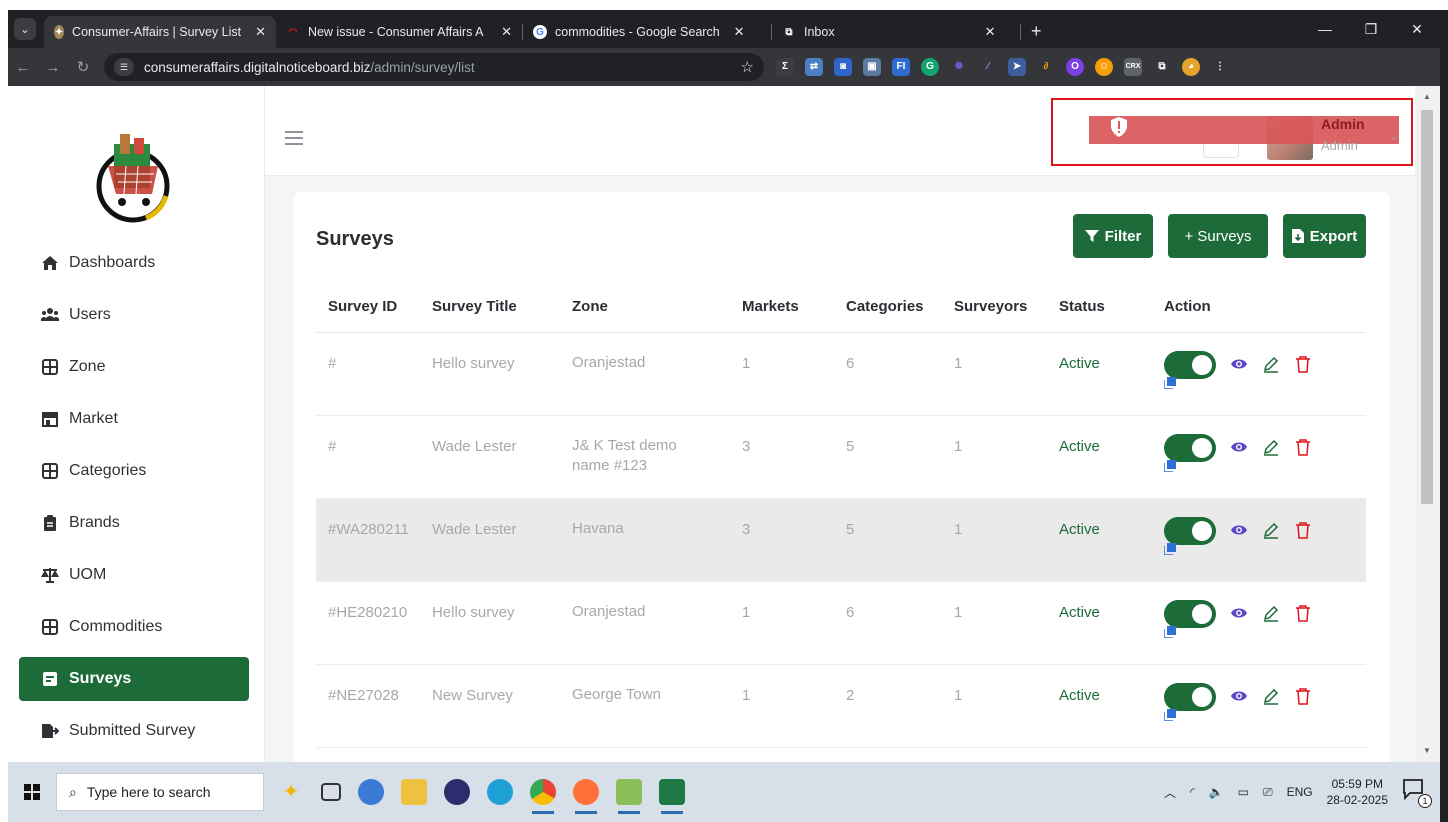 This screenshot has width=1448, height=822. I want to click on forward-icon: →, so click(53, 67).